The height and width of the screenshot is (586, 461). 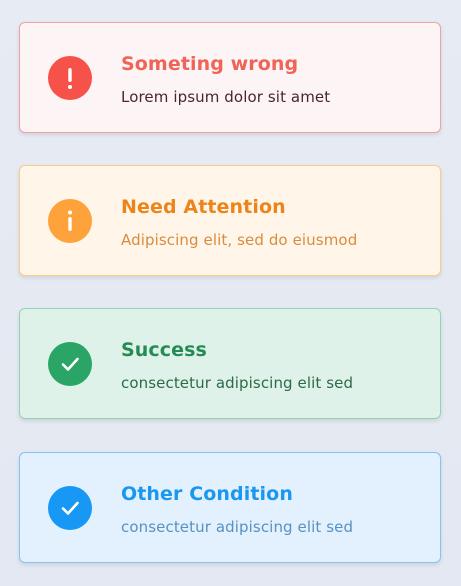 I want to click on alert-title: Other Condition, so click(x=207, y=494).